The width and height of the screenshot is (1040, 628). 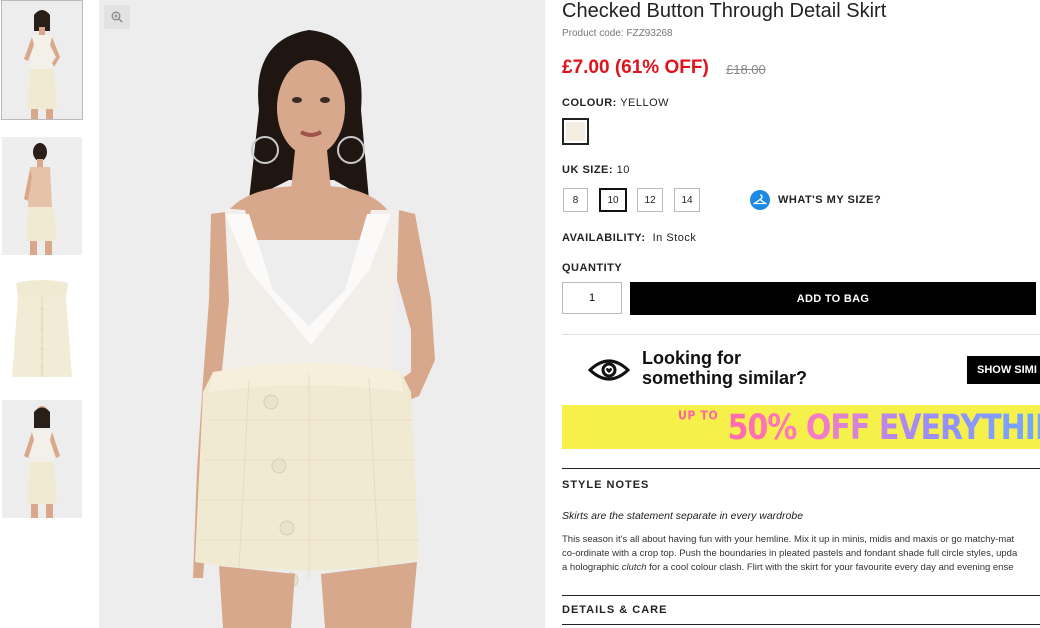 I want to click on model-front-thumbnail-image, so click(x=42, y=60).